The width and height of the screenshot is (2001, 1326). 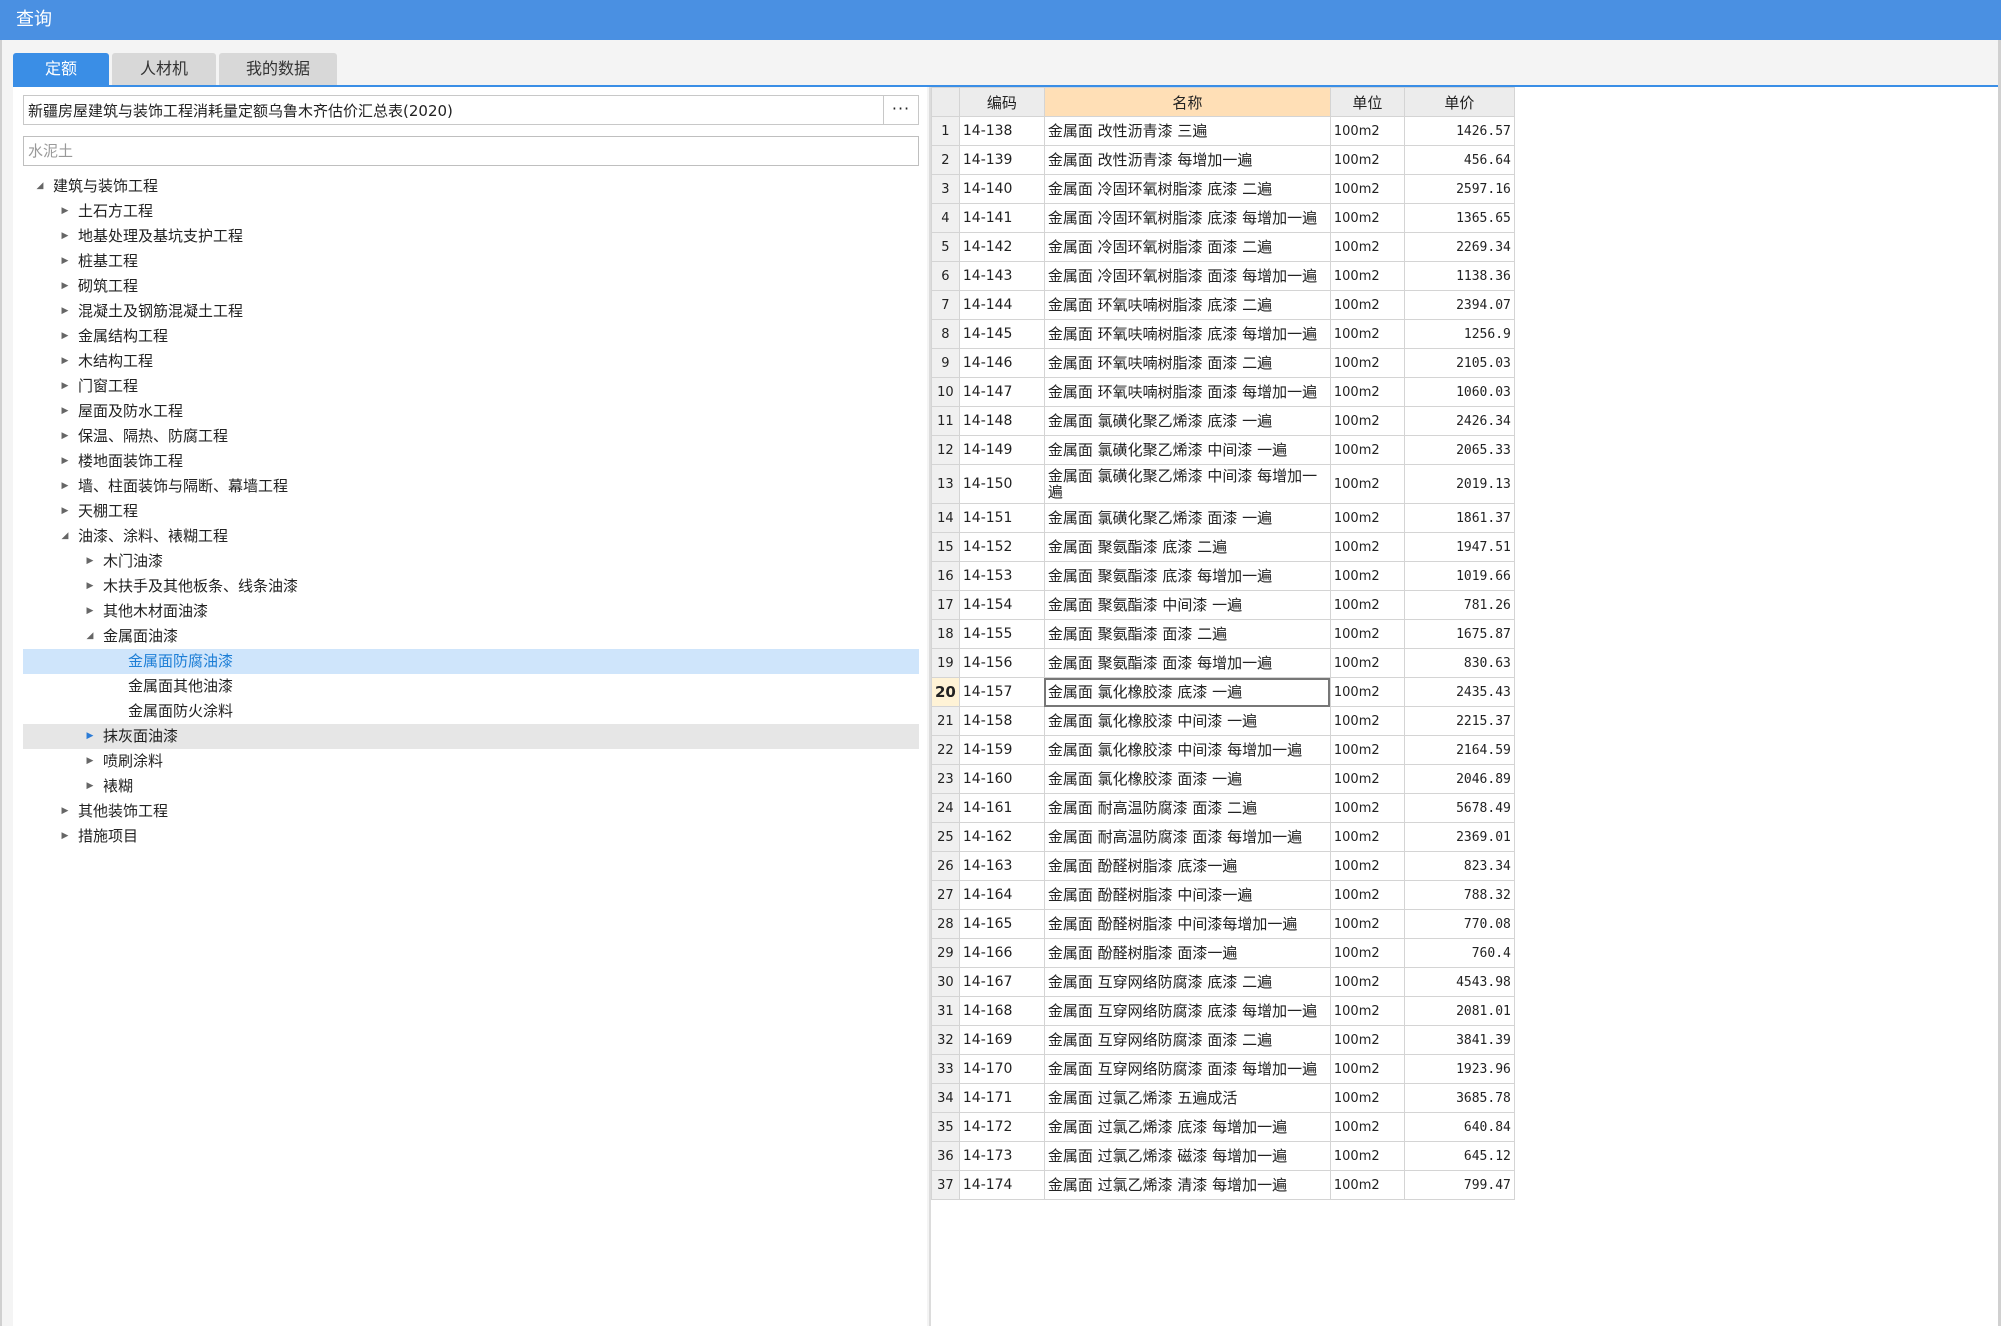 I want to click on table-row: 26 14-163 金属面 酚醛树脂漆 底漆一遍 100m2 823.34, so click(x=1223, y=866).